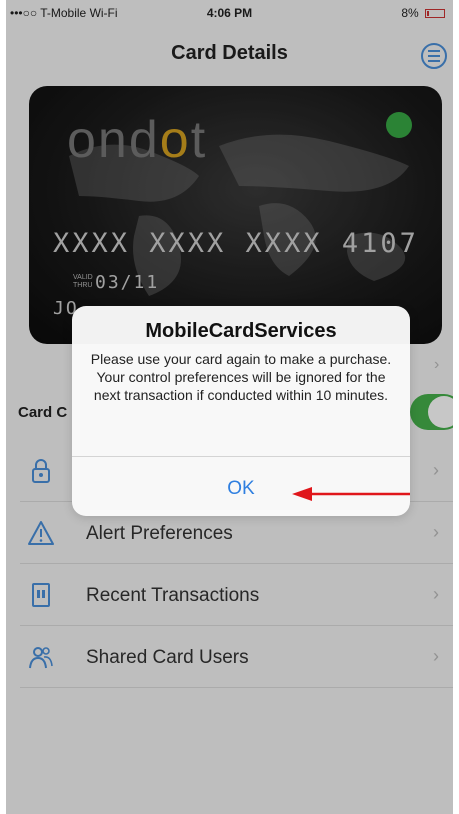 The width and height of the screenshot is (459, 814). Describe the element at coordinates (351, 494) in the screenshot. I see `red-arrow-icon` at that location.